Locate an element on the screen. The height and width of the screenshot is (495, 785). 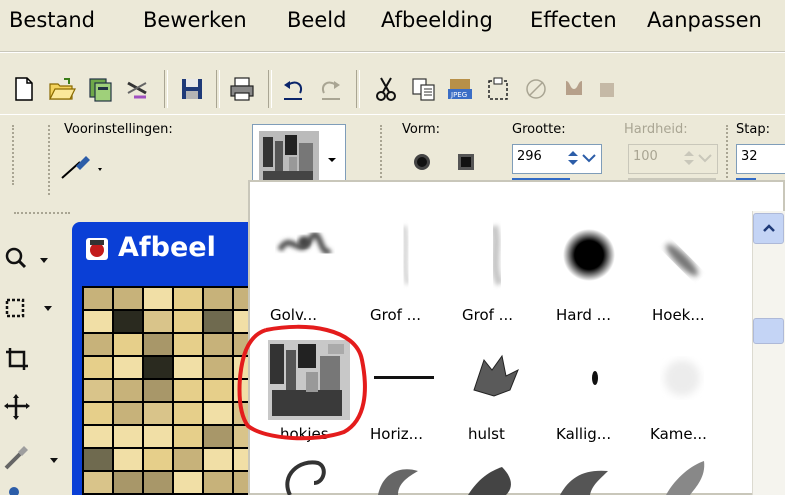
hardness-spinbox: 100 is located at coordinates (673, 159).